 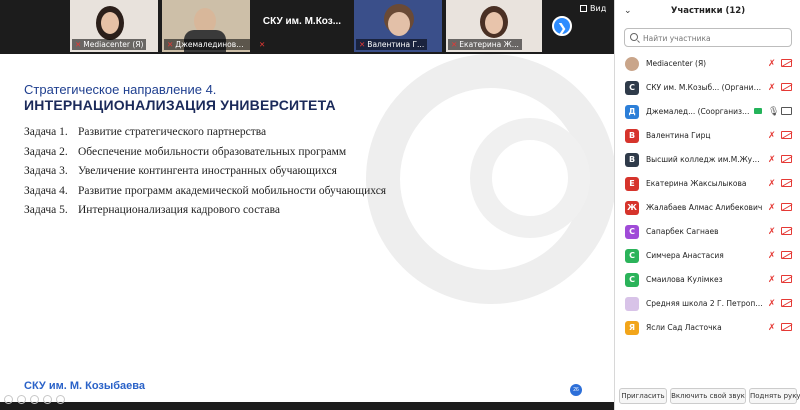 What do you see at coordinates (180, 105) in the screenshot?
I see `slide-heading-line2: ИНТЕРНАЦИОНАЛИЗАЦИЯ УНИВЕРСИТЕТА` at bounding box center [180, 105].